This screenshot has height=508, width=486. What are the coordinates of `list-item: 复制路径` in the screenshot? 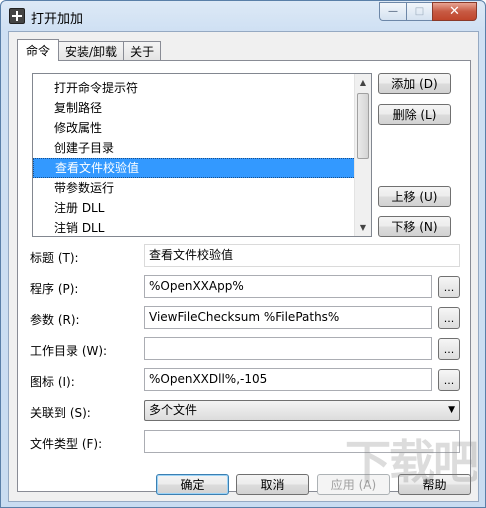 It's located at (194, 108).